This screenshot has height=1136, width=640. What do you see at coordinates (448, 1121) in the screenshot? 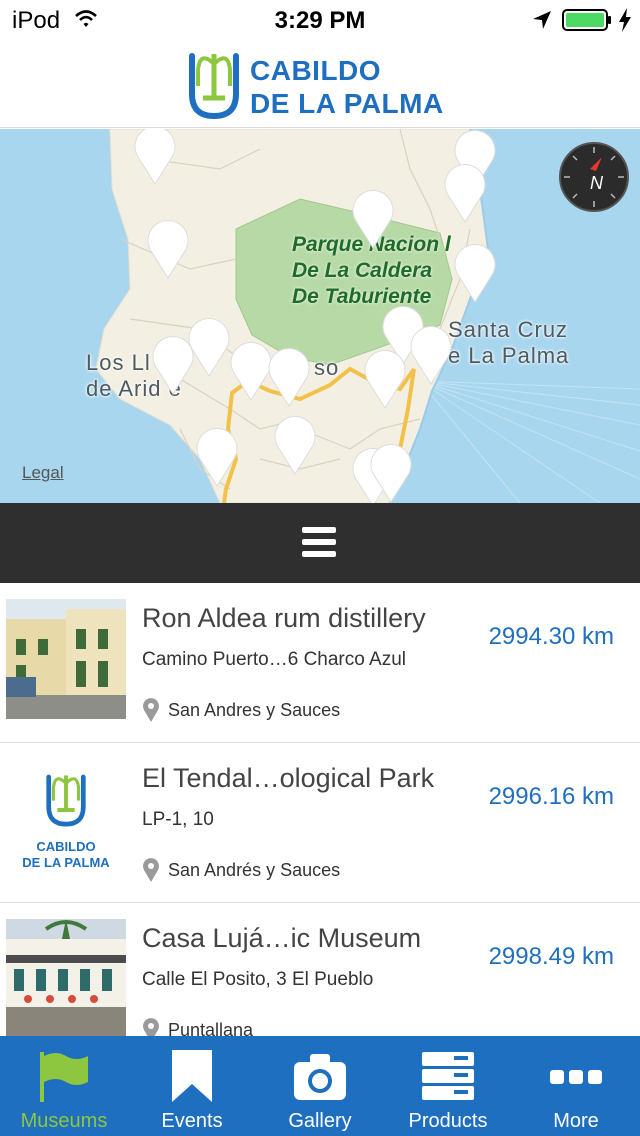
I see `tab-label: Products` at bounding box center [448, 1121].